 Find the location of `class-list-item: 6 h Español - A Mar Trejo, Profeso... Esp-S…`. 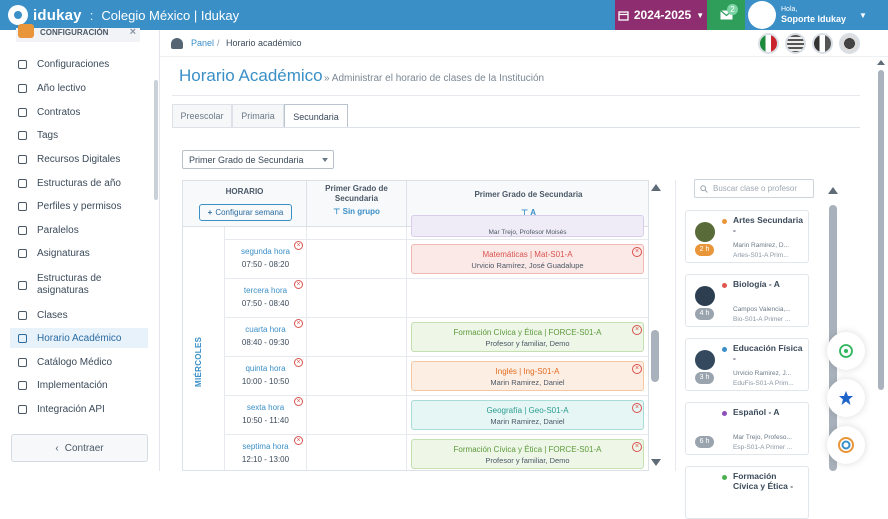

class-list-item: 6 h Español - A Mar Trejo, Profeso... Esp-S… is located at coordinates (747, 428).